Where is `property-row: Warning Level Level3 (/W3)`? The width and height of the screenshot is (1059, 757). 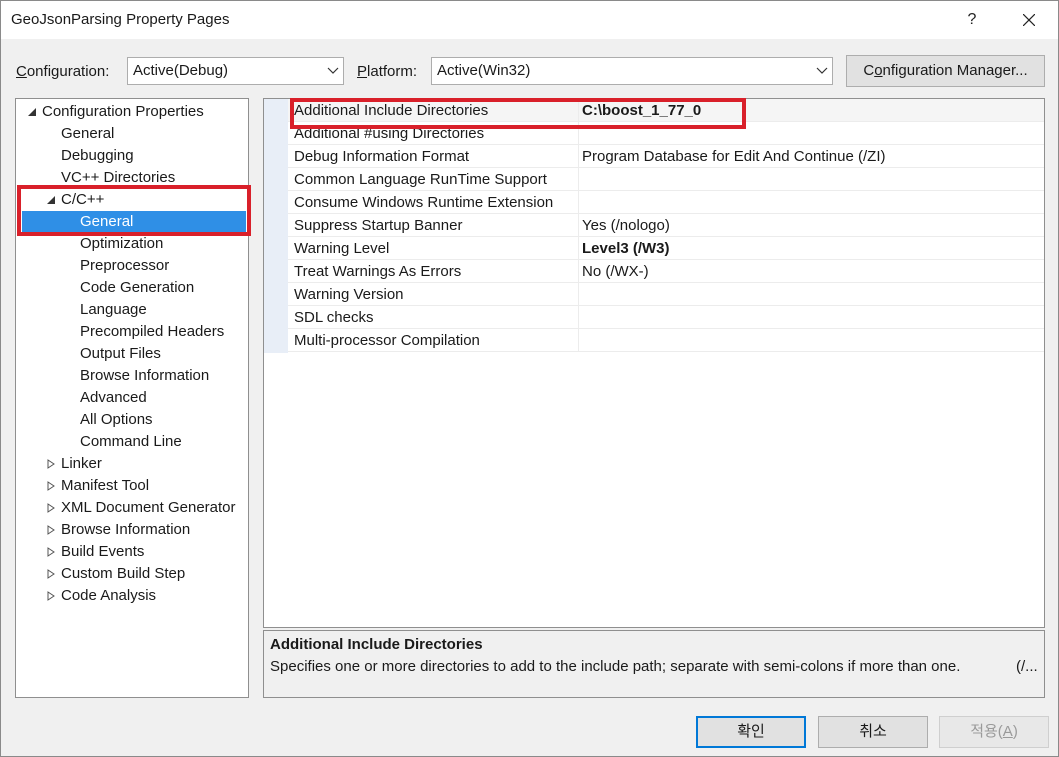 property-row: Warning Level Level3 (/W3) is located at coordinates (666, 248).